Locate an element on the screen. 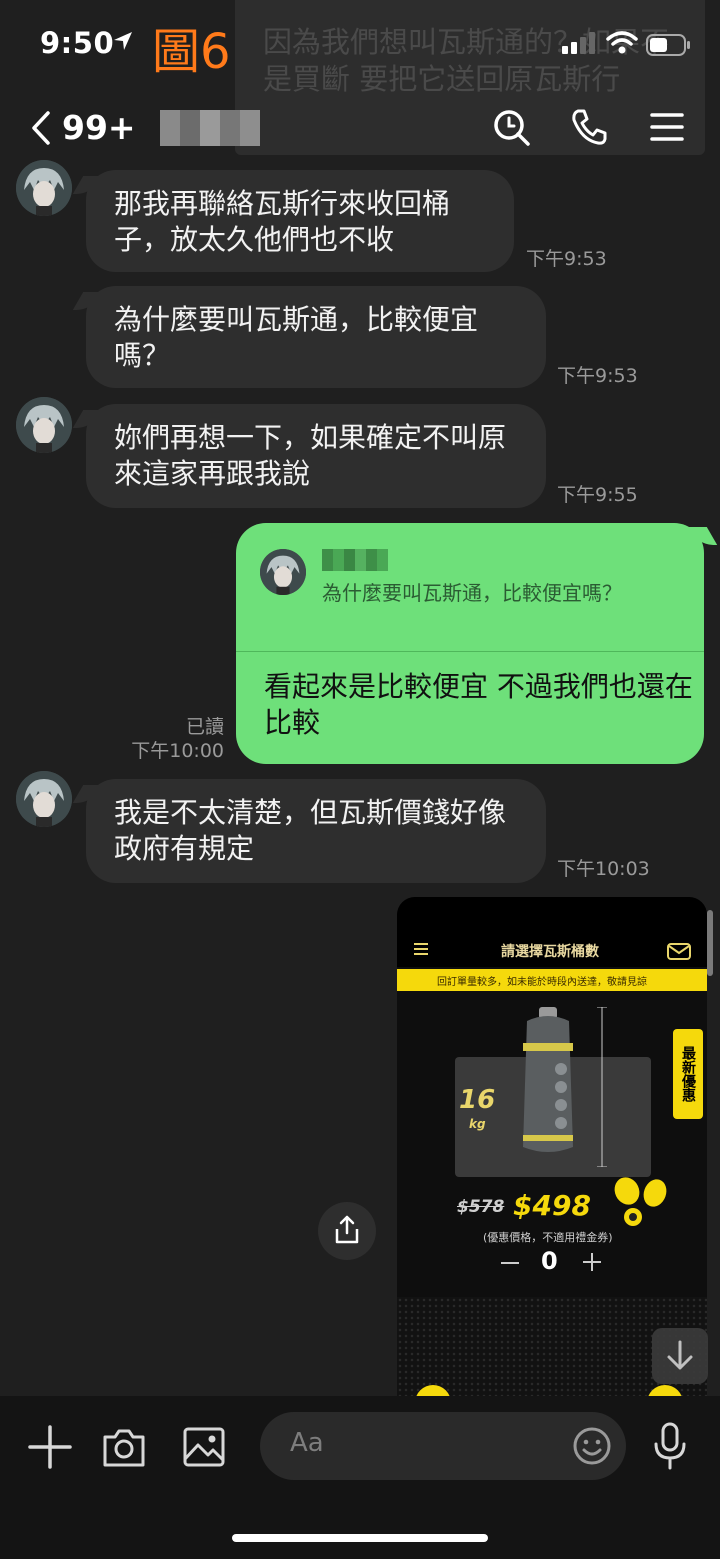  unread-count: 99+ is located at coordinates (99, 127).